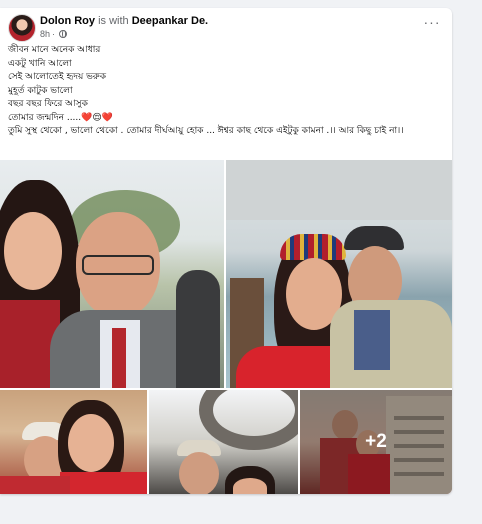 The height and width of the screenshot is (524, 482). What do you see at coordinates (40, 63) in the screenshot?
I see `post-line: একটু খানি আলো` at bounding box center [40, 63].